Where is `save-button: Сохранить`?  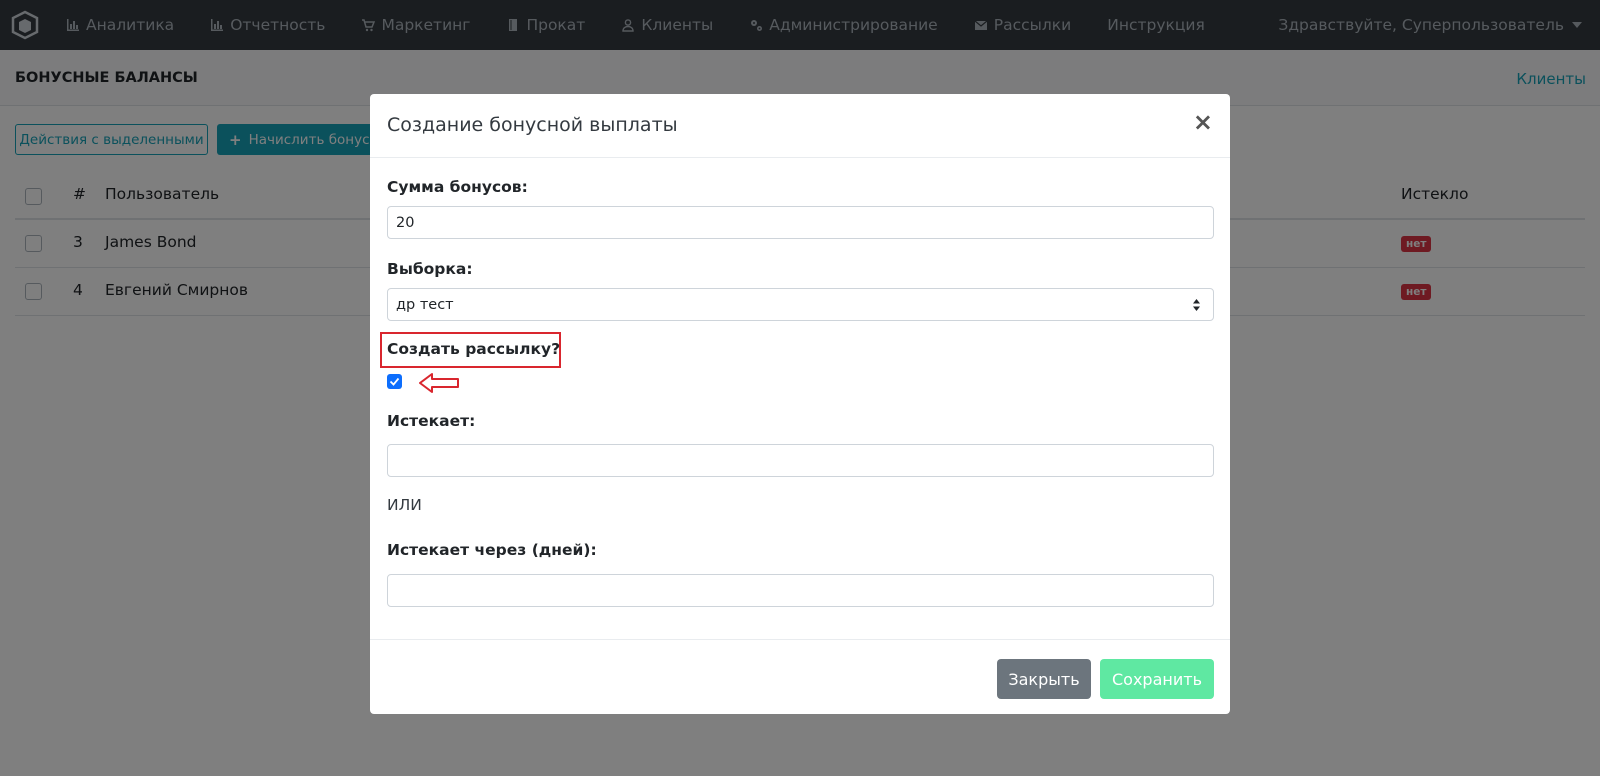 save-button: Сохранить is located at coordinates (1157, 679).